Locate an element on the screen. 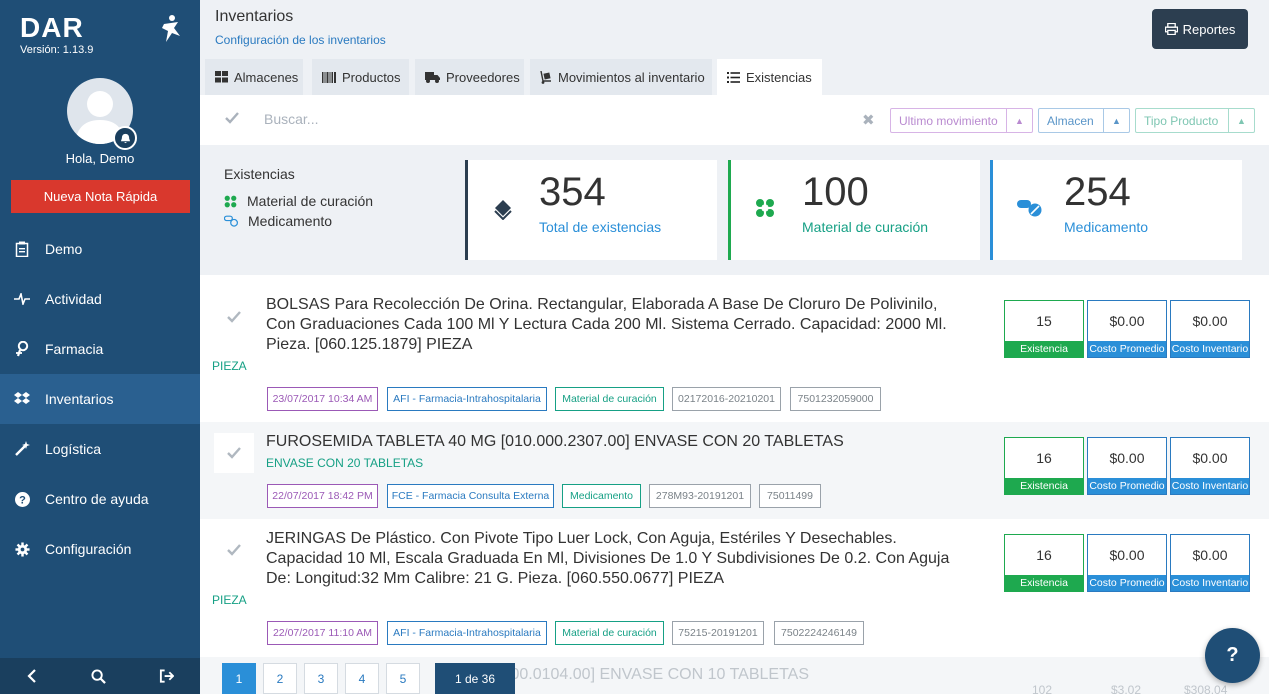 The image size is (1269, 694). sidebar-item-label: Farmacia is located at coordinates (74, 349).